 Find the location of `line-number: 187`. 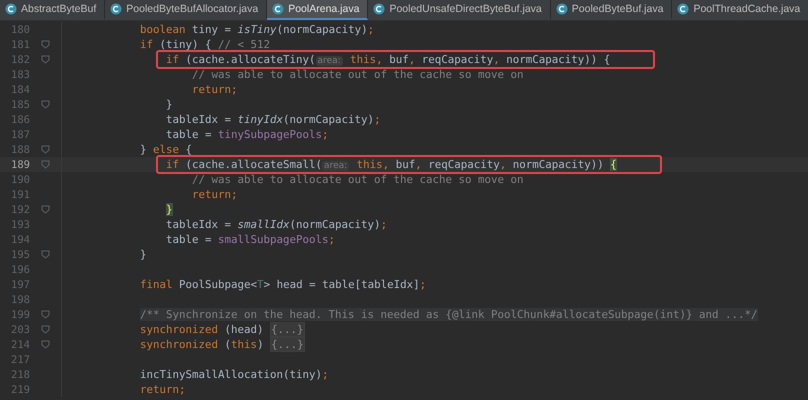

line-number: 187 is located at coordinates (20, 134).